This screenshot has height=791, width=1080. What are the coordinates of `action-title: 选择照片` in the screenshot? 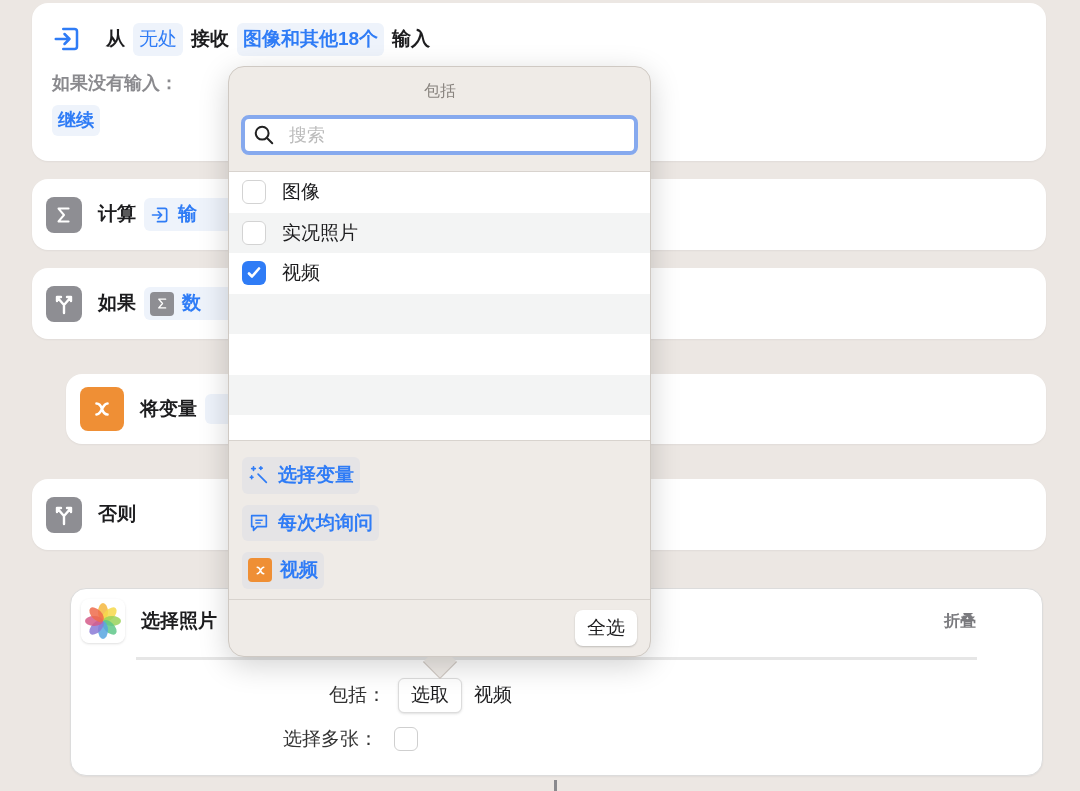 It's located at (179, 620).